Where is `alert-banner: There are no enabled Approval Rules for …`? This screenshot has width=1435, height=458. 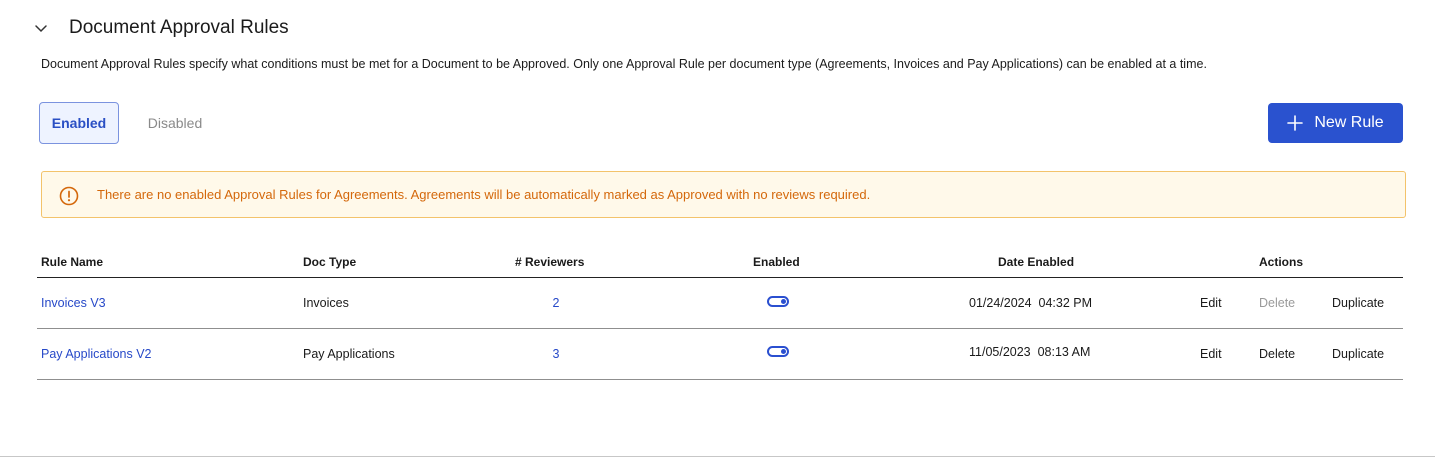
alert-banner: There are no enabled Approval Rules for … is located at coordinates (723, 194).